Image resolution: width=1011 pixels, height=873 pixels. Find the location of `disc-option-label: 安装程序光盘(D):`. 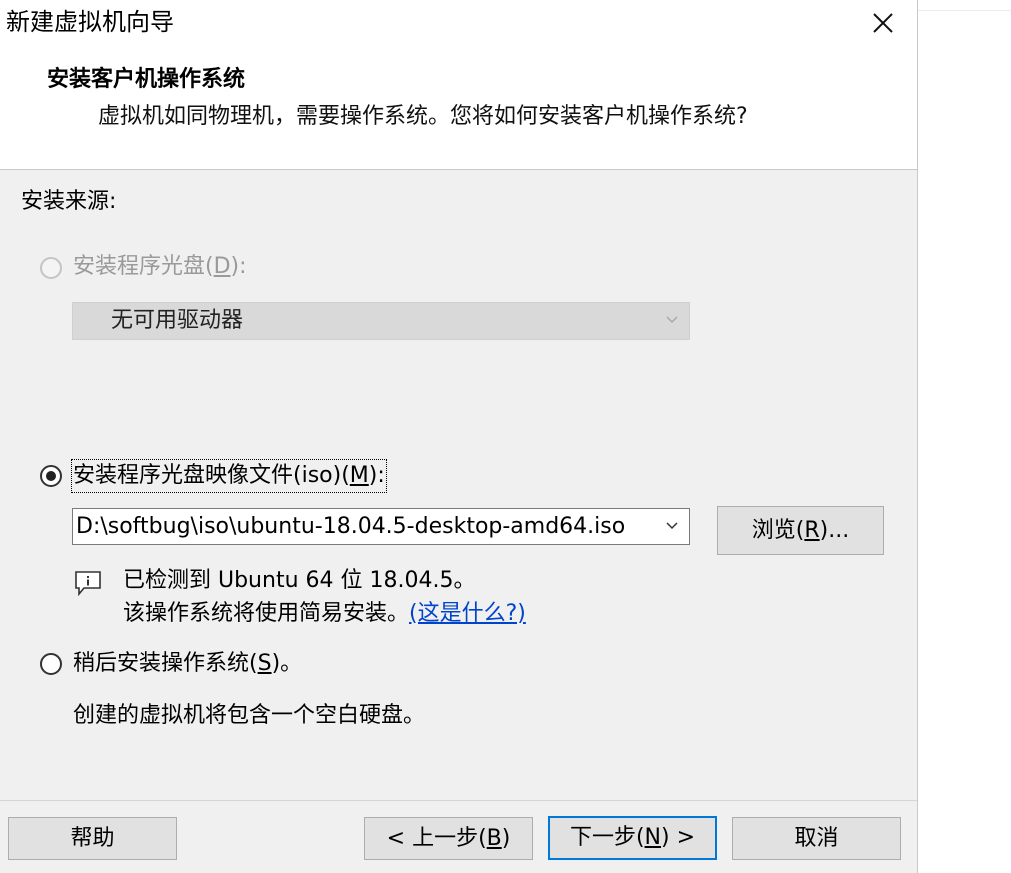

disc-option-label: 安装程序光盘(D): is located at coordinates (160, 267).